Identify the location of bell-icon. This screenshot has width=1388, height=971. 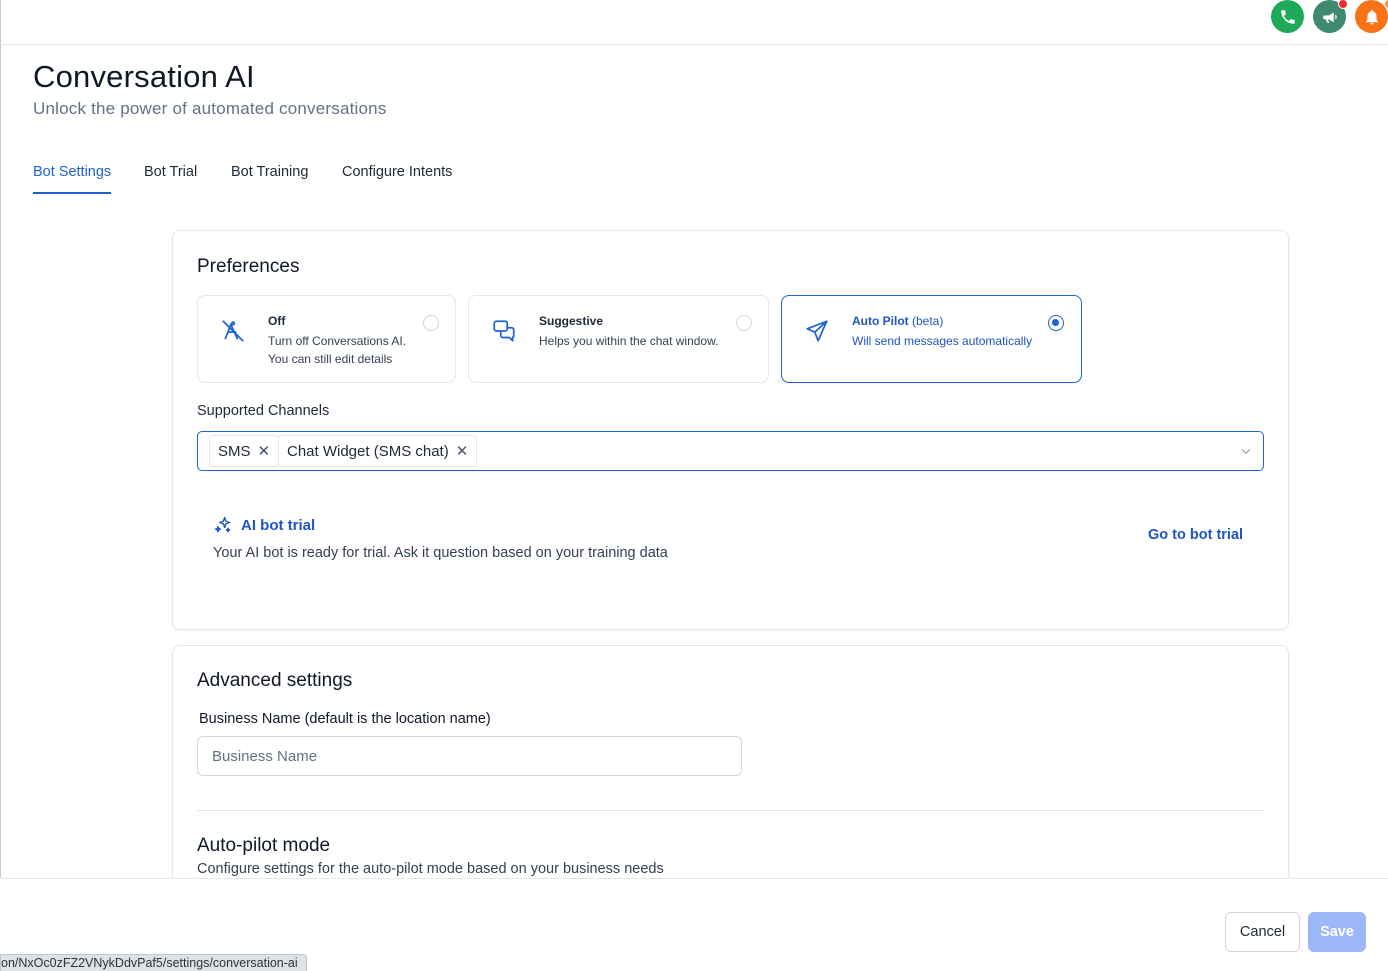
(1371, 16).